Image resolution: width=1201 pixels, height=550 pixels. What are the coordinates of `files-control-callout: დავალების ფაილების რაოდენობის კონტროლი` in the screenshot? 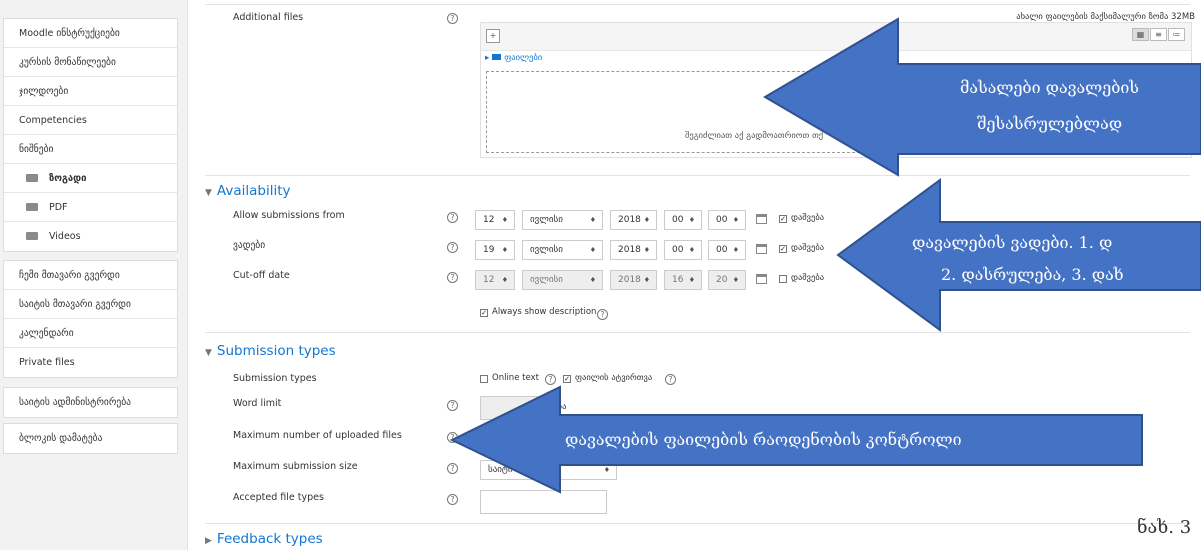 It's located at (763, 439).